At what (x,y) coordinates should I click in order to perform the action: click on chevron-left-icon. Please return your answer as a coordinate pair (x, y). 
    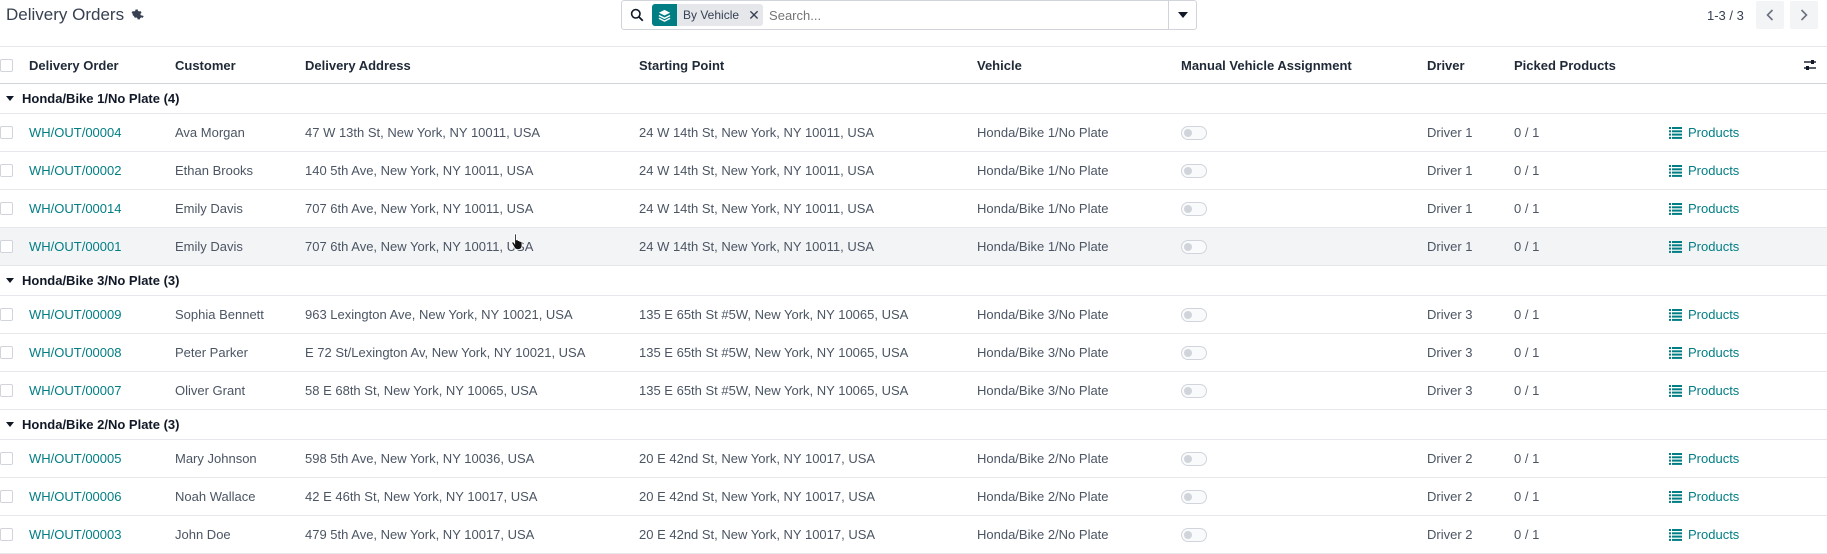
    Looking at the image, I should click on (1769, 15).